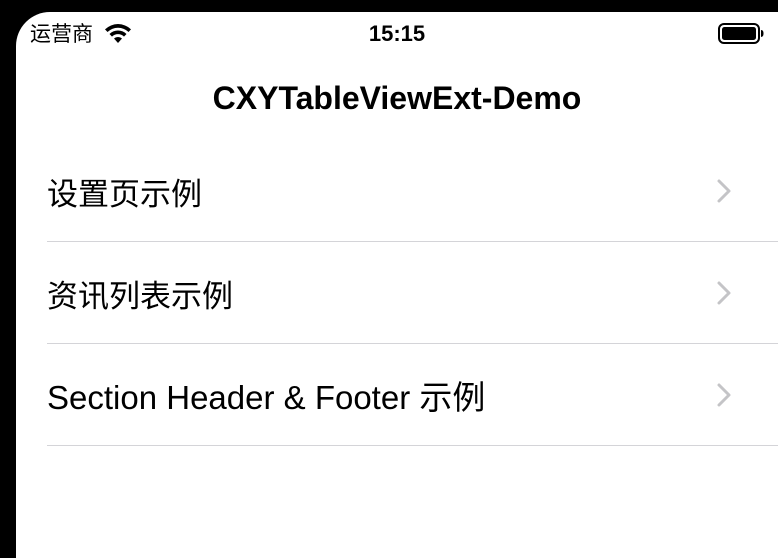  I want to click on row-label: 设置页示例, so click(124, 194).